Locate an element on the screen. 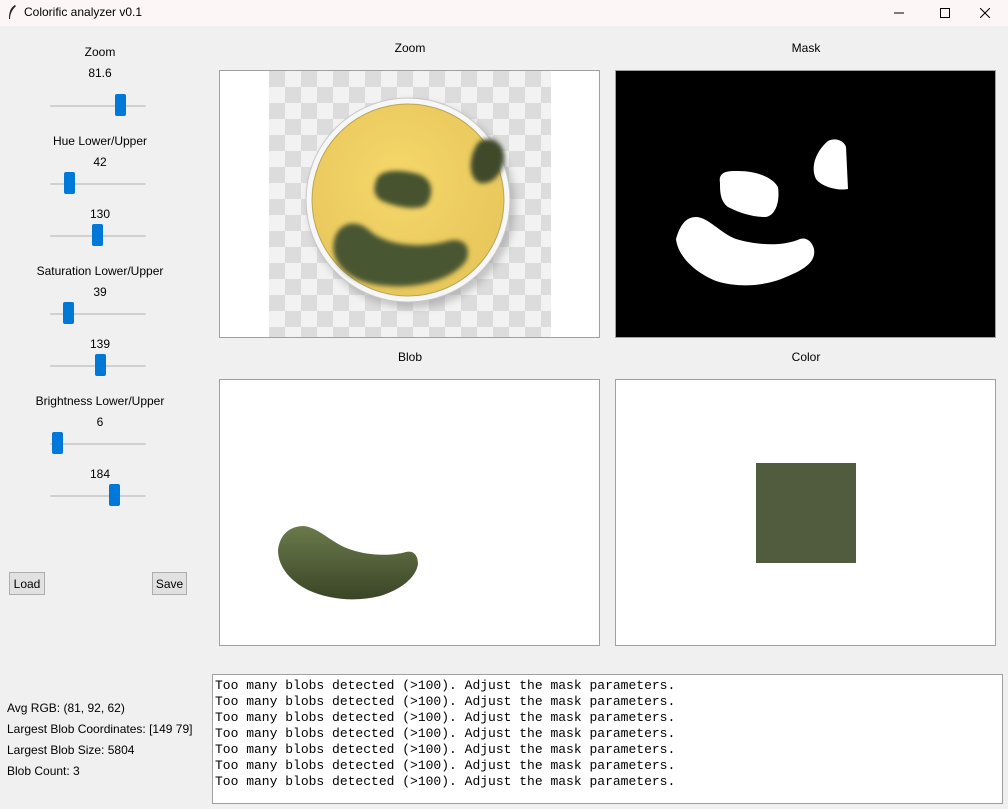 The width and height of the screenshot is (1008, 809). mask-view is located at coordinates (805, 204).